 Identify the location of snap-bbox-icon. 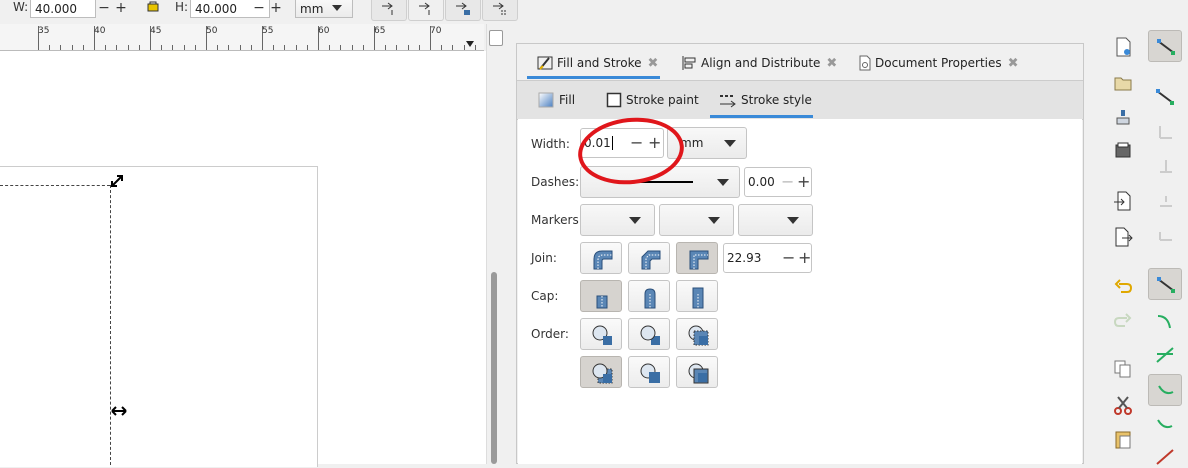
(1165, 97).